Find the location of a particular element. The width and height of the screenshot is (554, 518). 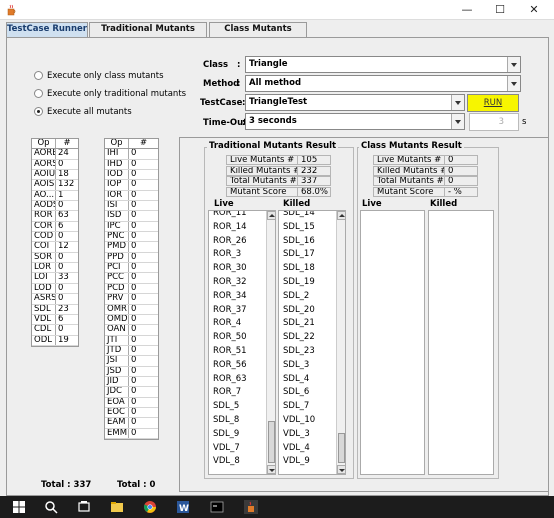

colon: : is located at coordinates (239, 84).